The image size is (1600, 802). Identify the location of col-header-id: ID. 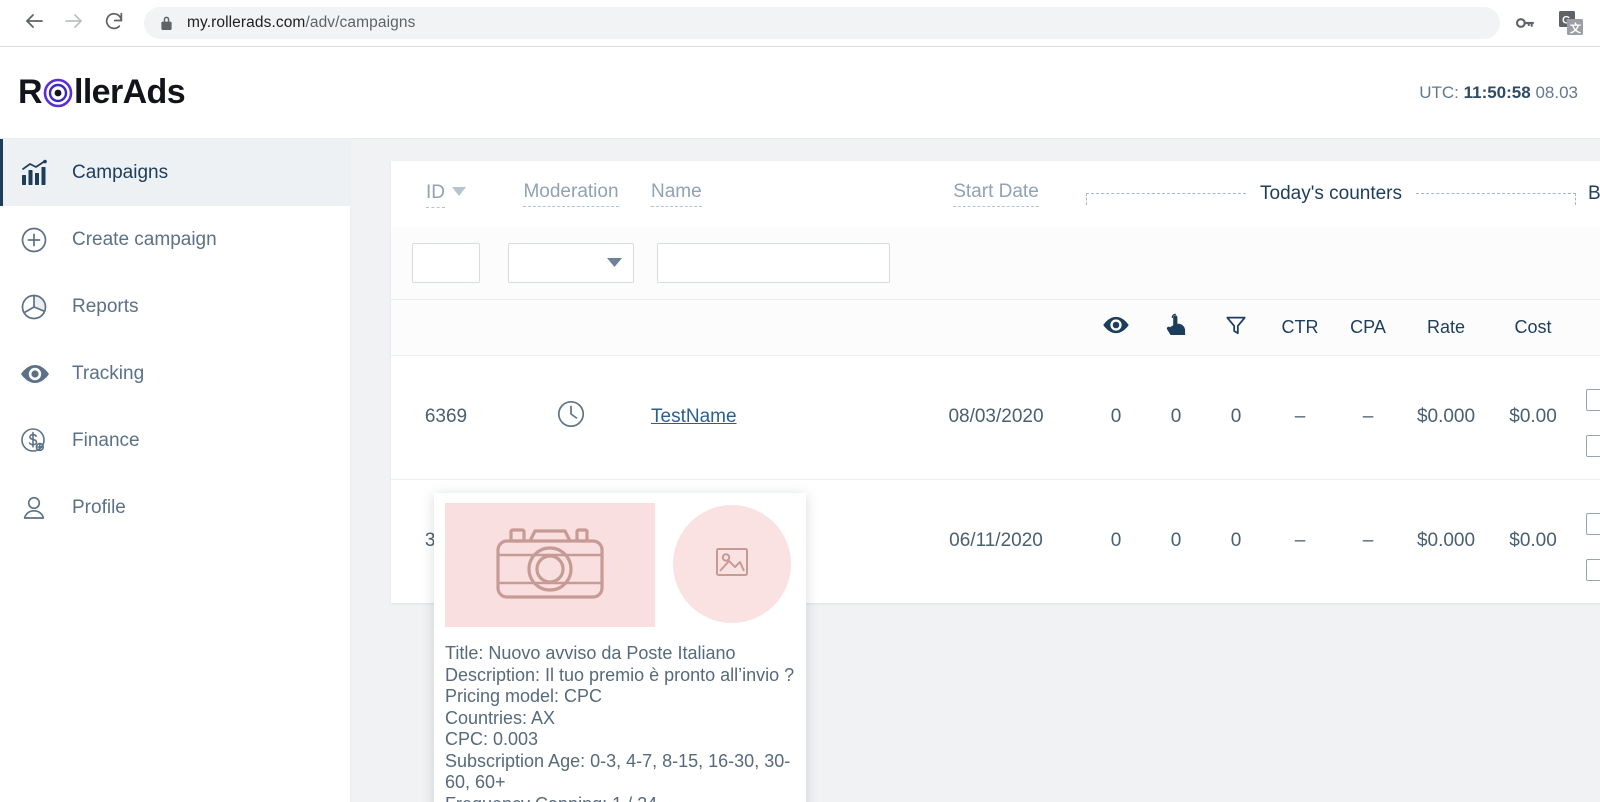
(446, 194).